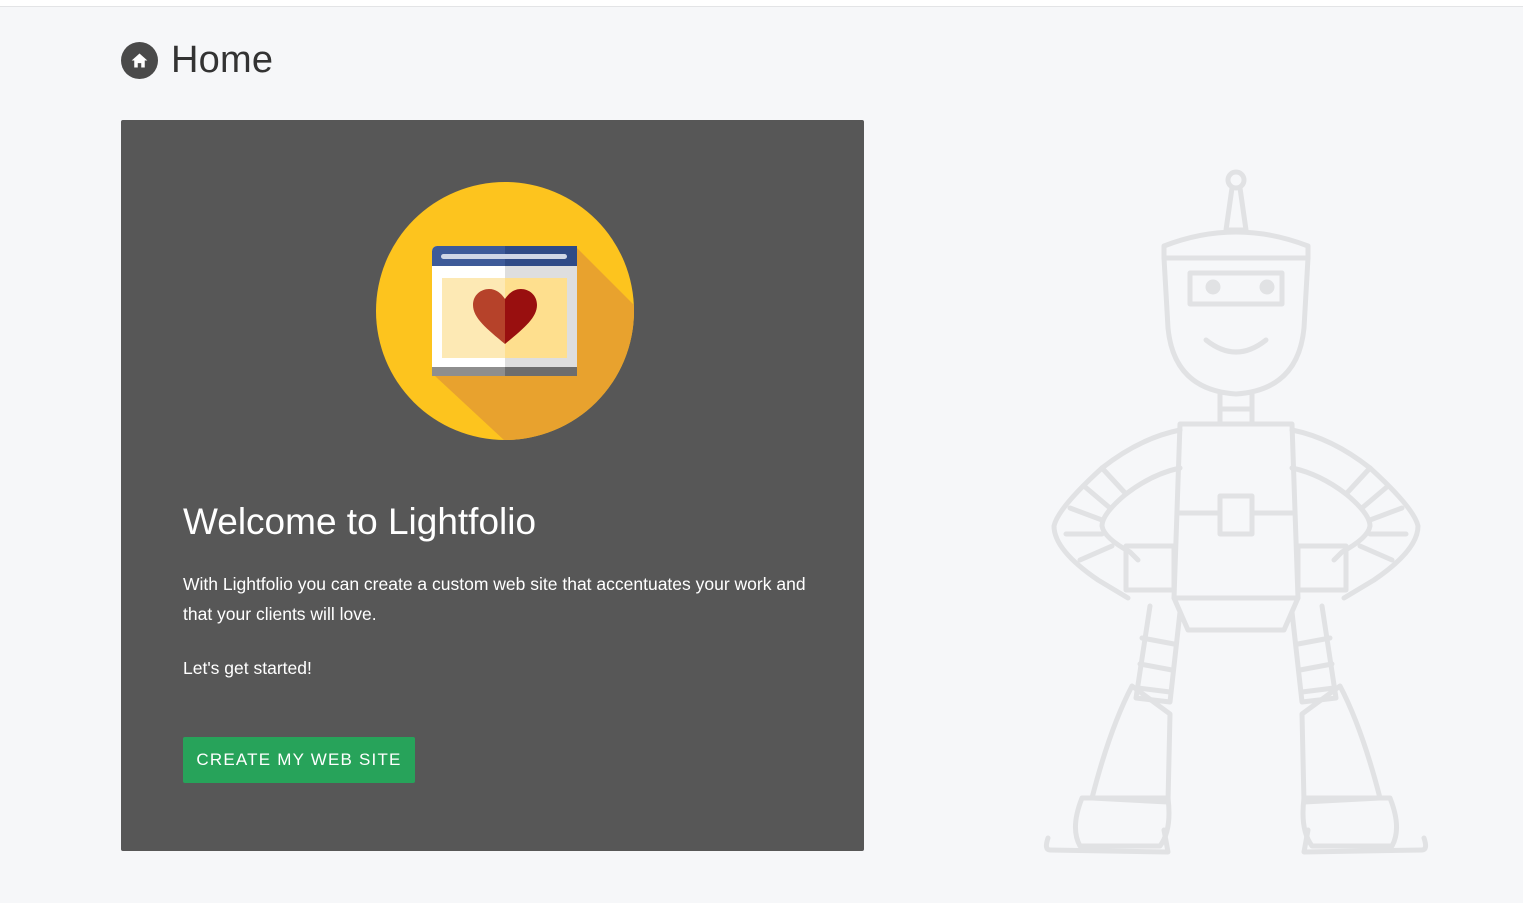 Image resolution: width=1523 pixels, height=903 pixels. I want to click on browser-heart-icon, so click(505, 311).